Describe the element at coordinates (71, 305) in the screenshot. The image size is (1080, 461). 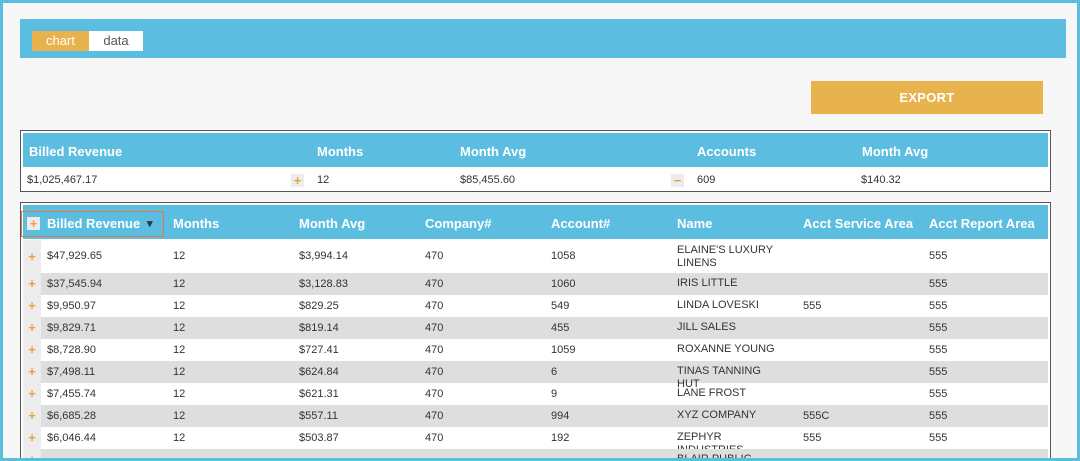
I see `cell-billed-revenue: $9,950.97` at that location.